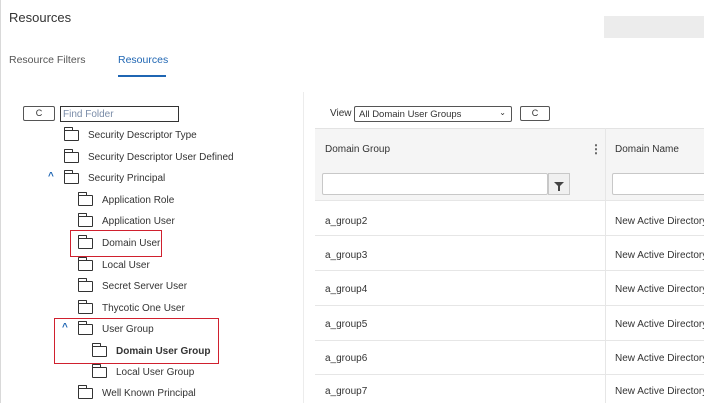 The width and height of the screenshot is (704, 403). What do you see at coordinates (647, 149) in the screenshot?
I see `column-header-domain-name: Domain Name` at bounding box center [647, 149].